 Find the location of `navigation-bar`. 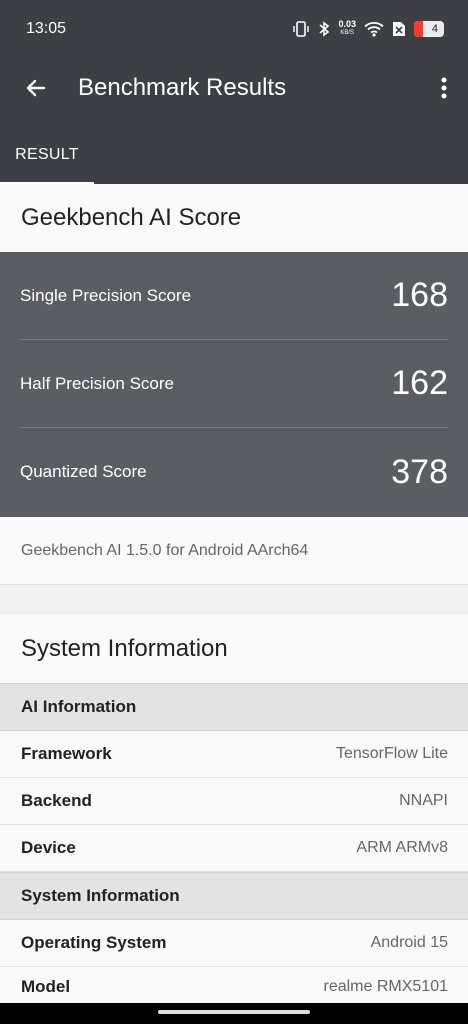

navigation-bar is located at coordinates (234, 1013).